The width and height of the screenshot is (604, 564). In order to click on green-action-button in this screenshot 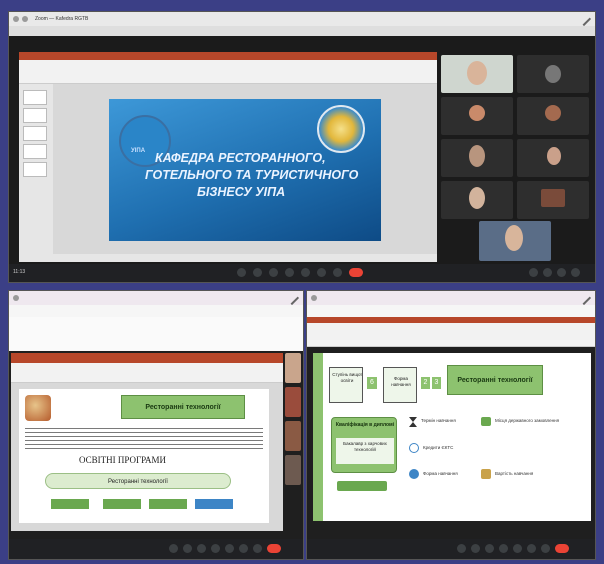, I will do `click(362, 486)`.